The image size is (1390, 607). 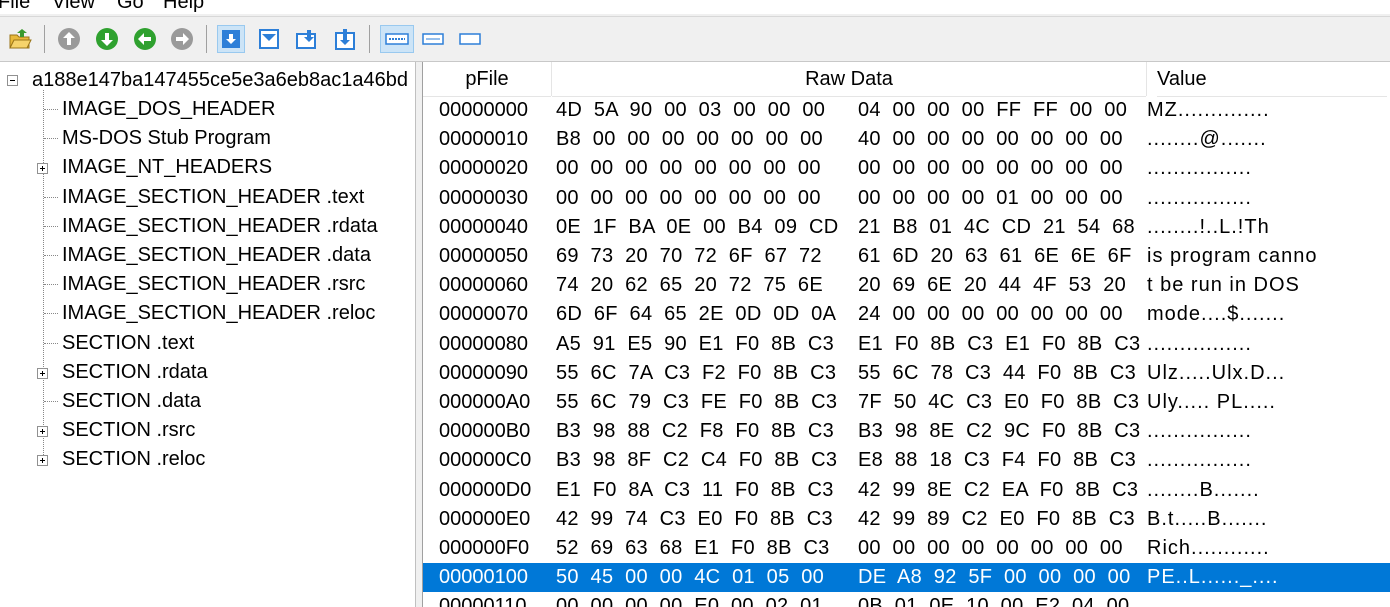 I want to click on raw-bytes-high: 0B 01 0E 10 00 E2 04 00, so click(x=994, y=601).